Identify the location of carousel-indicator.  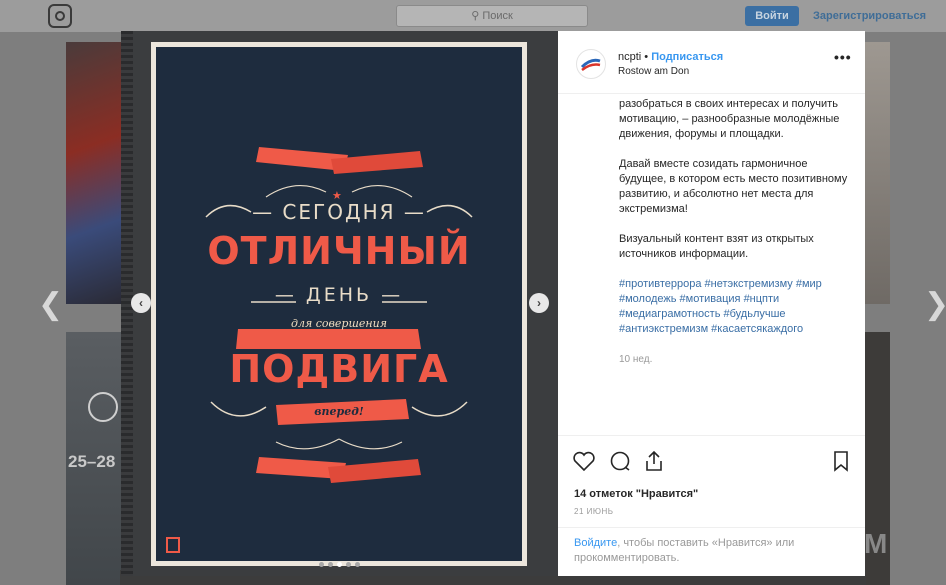
(339, 563).